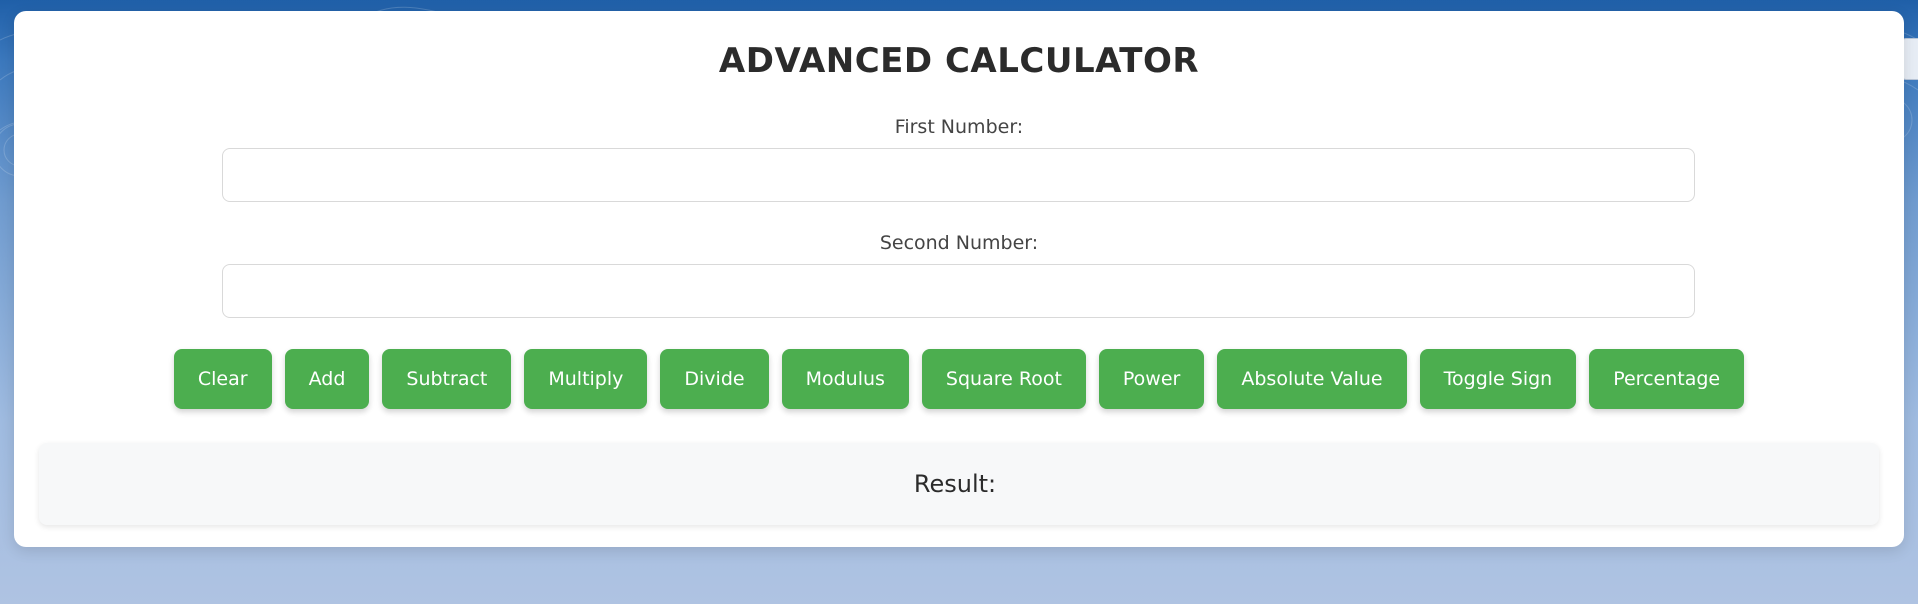 This screenshot has height=604, width=1918. What do you see at coordinates (959, 243) in the screenshot?
I see `second-number-label: Second Number:` at bounding box center [959, 243].